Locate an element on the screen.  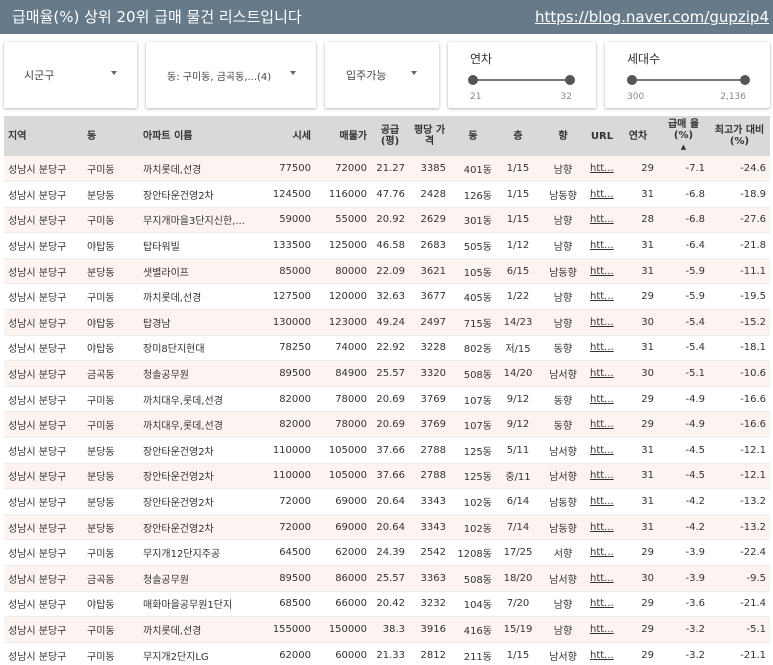
cell-discount-rate: -4.2 is located at coordinates (683, 527).